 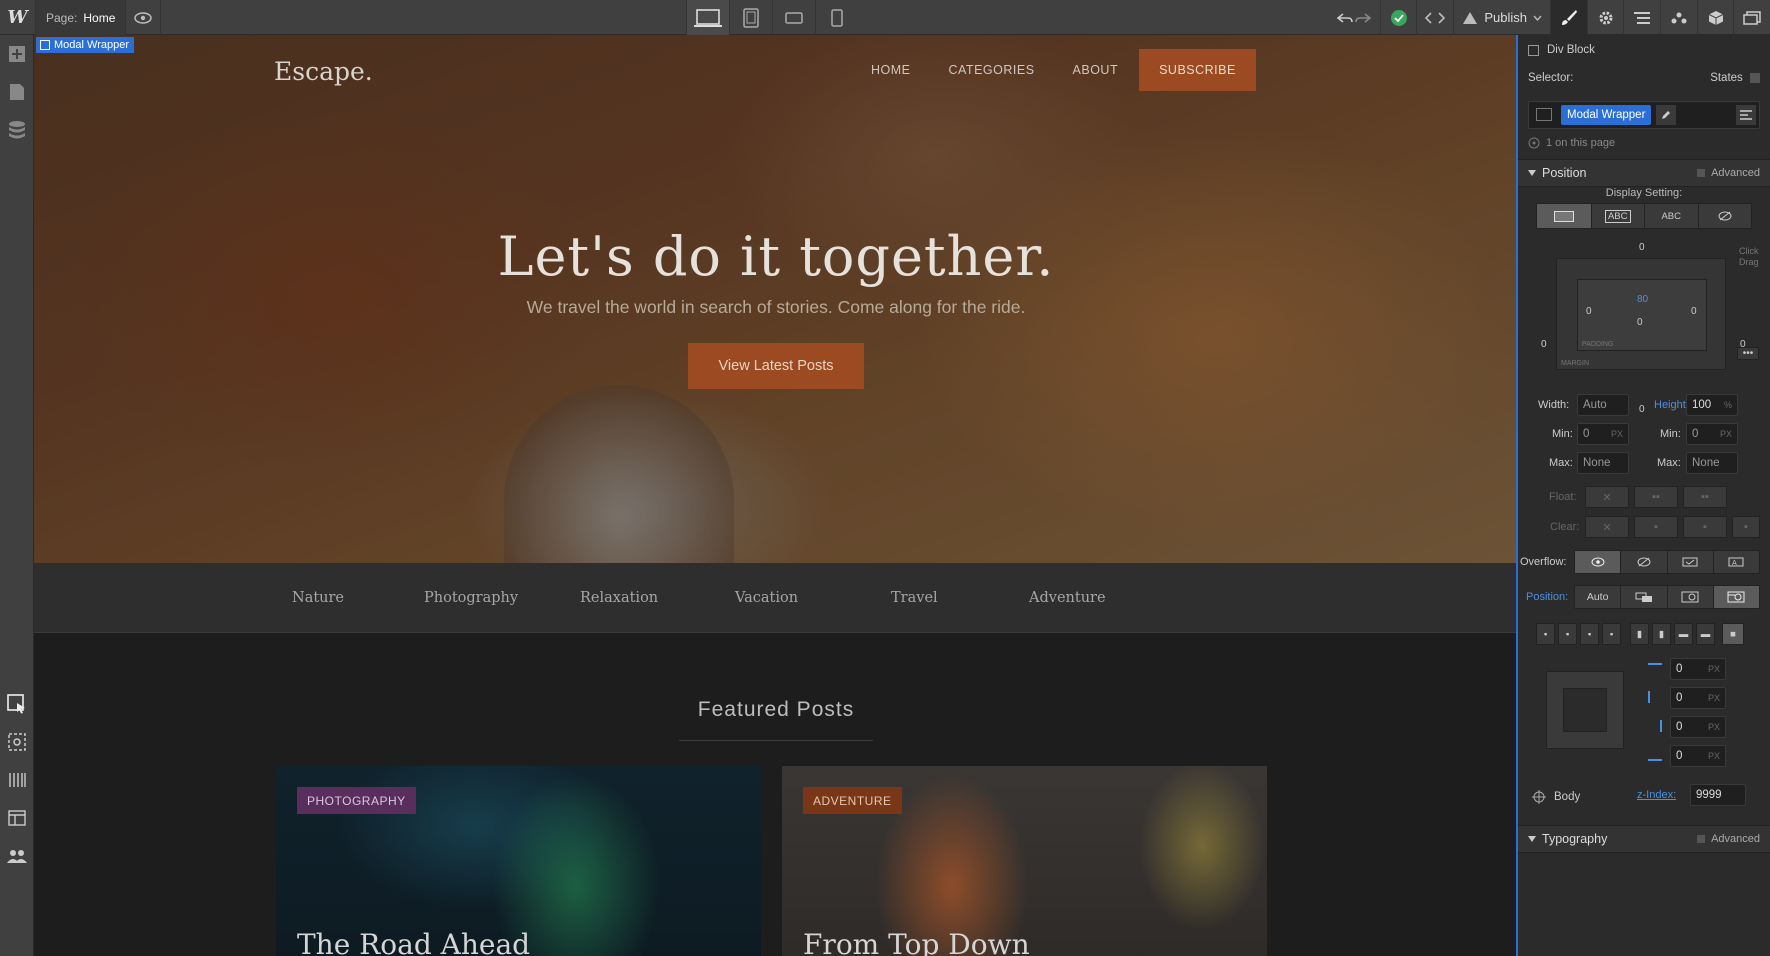 I want to click on preset-right-icon: ▮, so click(x=1661, y=634).